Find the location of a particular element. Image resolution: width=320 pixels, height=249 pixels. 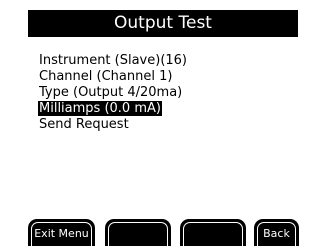

menu-item-channel: Channel (Channel 1) is located at coordinates (113, 77).